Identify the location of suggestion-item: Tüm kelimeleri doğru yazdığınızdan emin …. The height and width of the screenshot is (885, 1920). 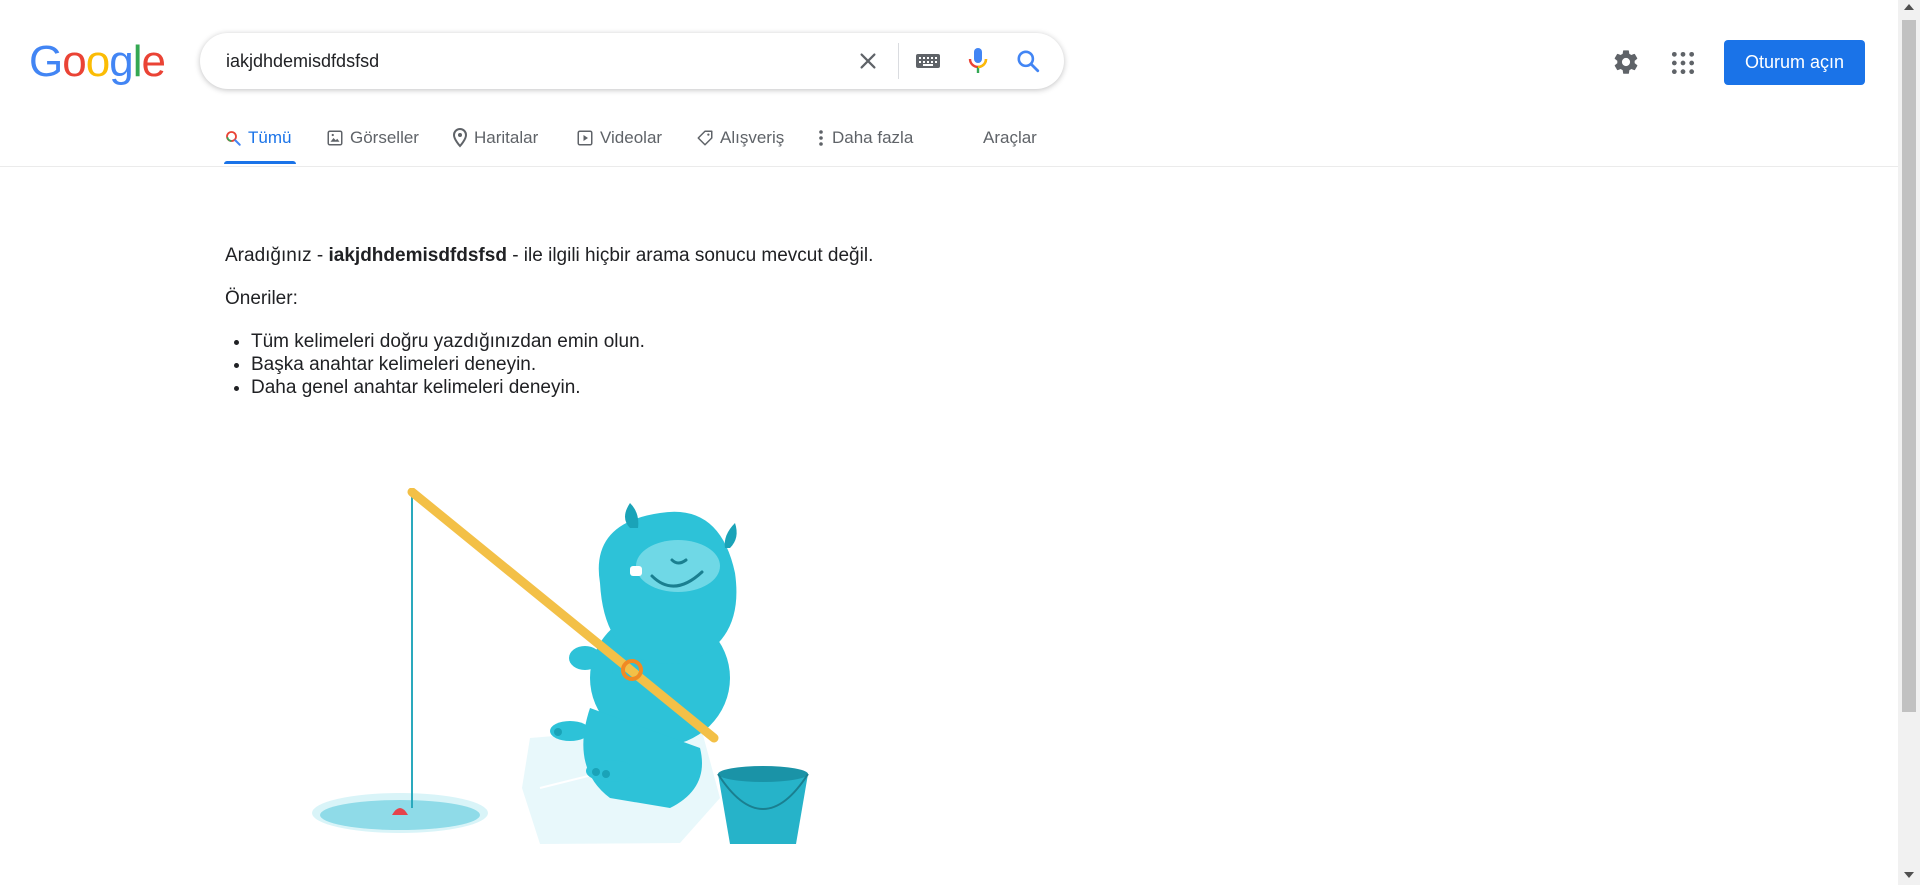
(562, 341).